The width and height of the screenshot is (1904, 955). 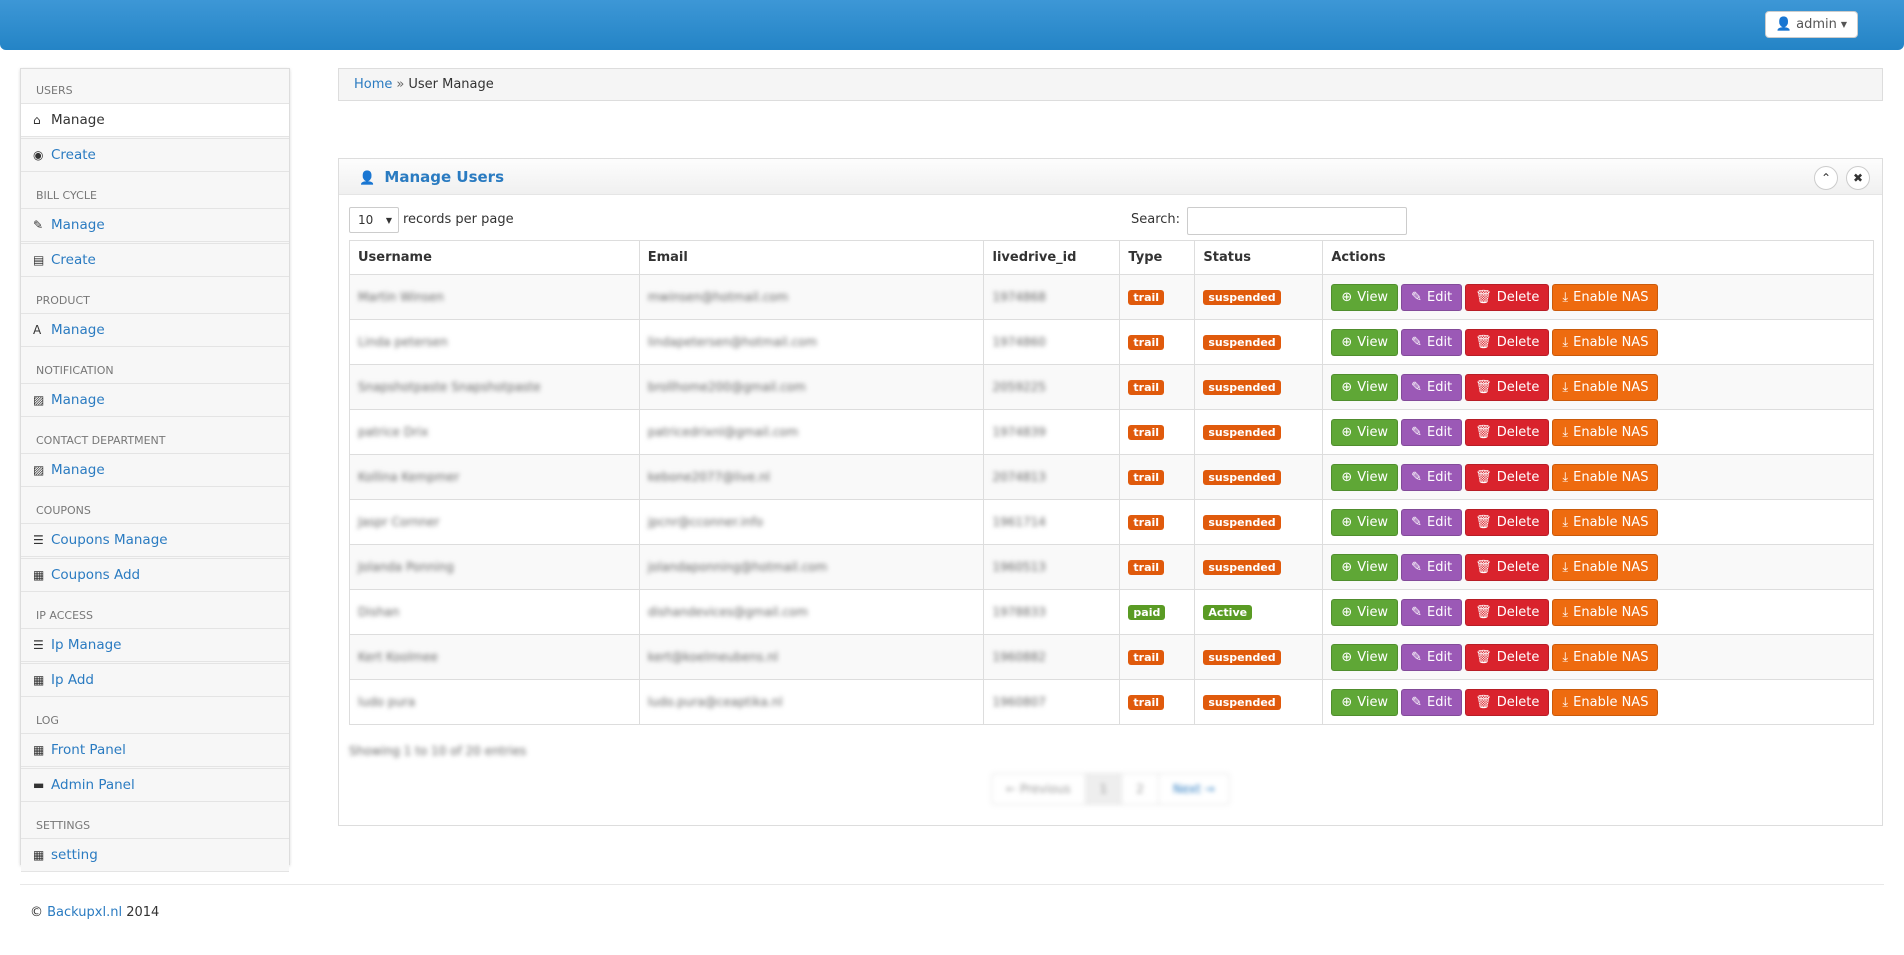 What do you see at coordinates (1373, 567) in the screenshot?
I see `view-button-label: View` at bounding box center [1373, 567].